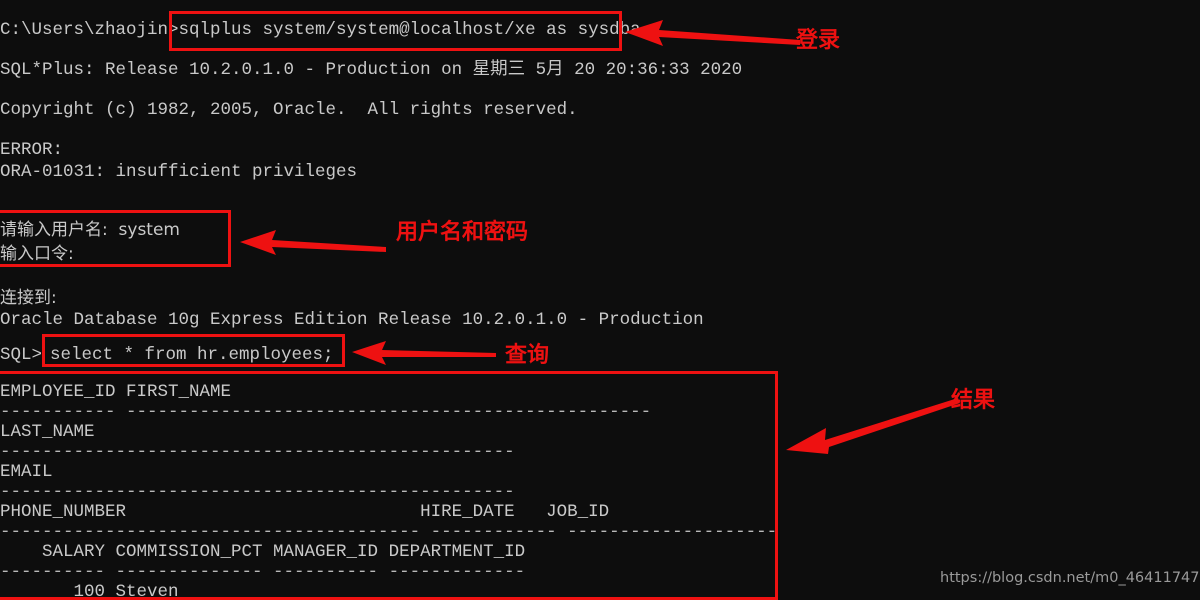  Describe the element at coordinates (89, 30) in the screenshot. I see `prompt-path: C:\Users\zhaojin>` at that location.